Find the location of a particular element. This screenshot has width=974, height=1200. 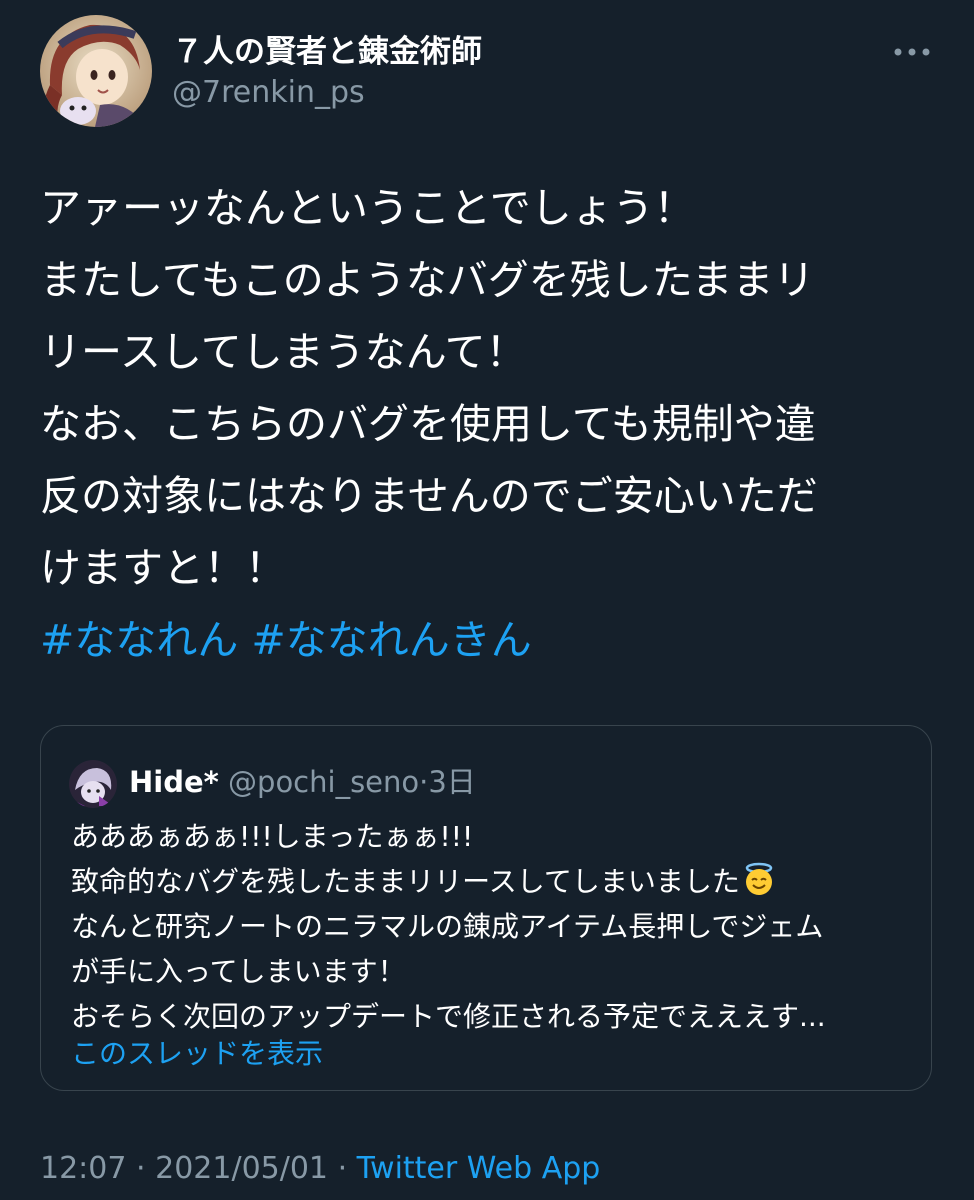

author-display-name: ７人の賢者と錬金術師 is located at coordinates (327, 52).